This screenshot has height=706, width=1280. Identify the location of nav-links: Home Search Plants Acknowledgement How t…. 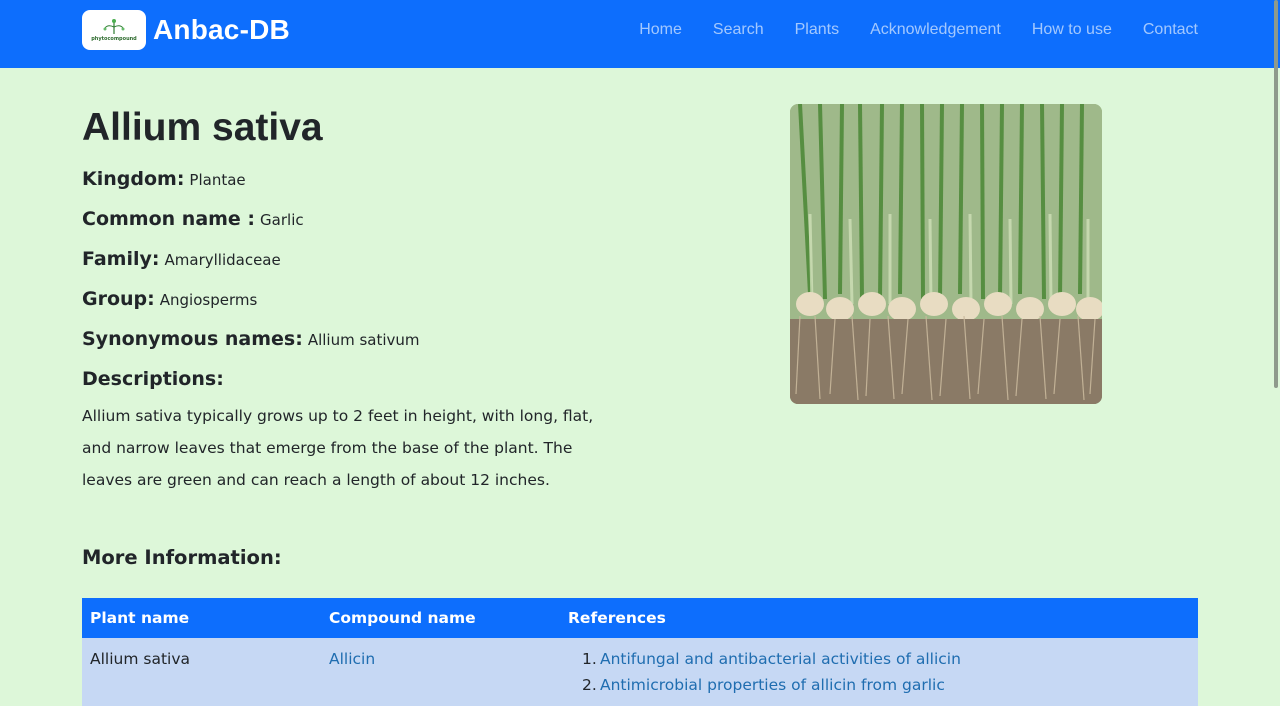
(903, 30).